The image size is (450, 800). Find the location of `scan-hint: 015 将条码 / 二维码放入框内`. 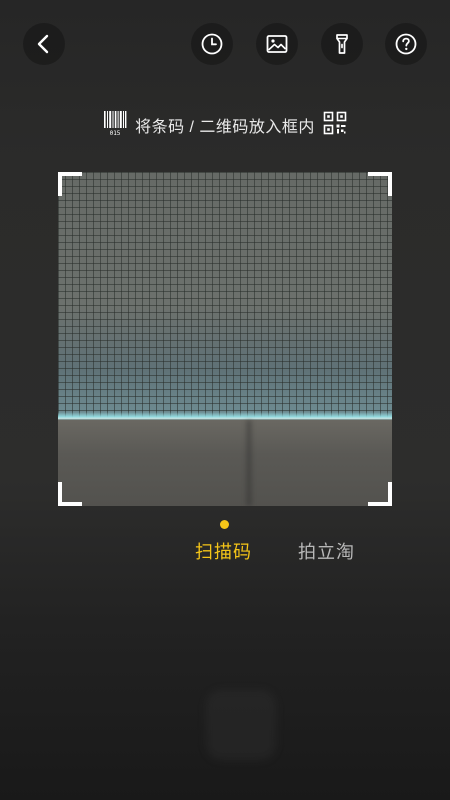

scan-hint: 015 将条码 / 二维码放入框内 is located at coordinates (225, 125).